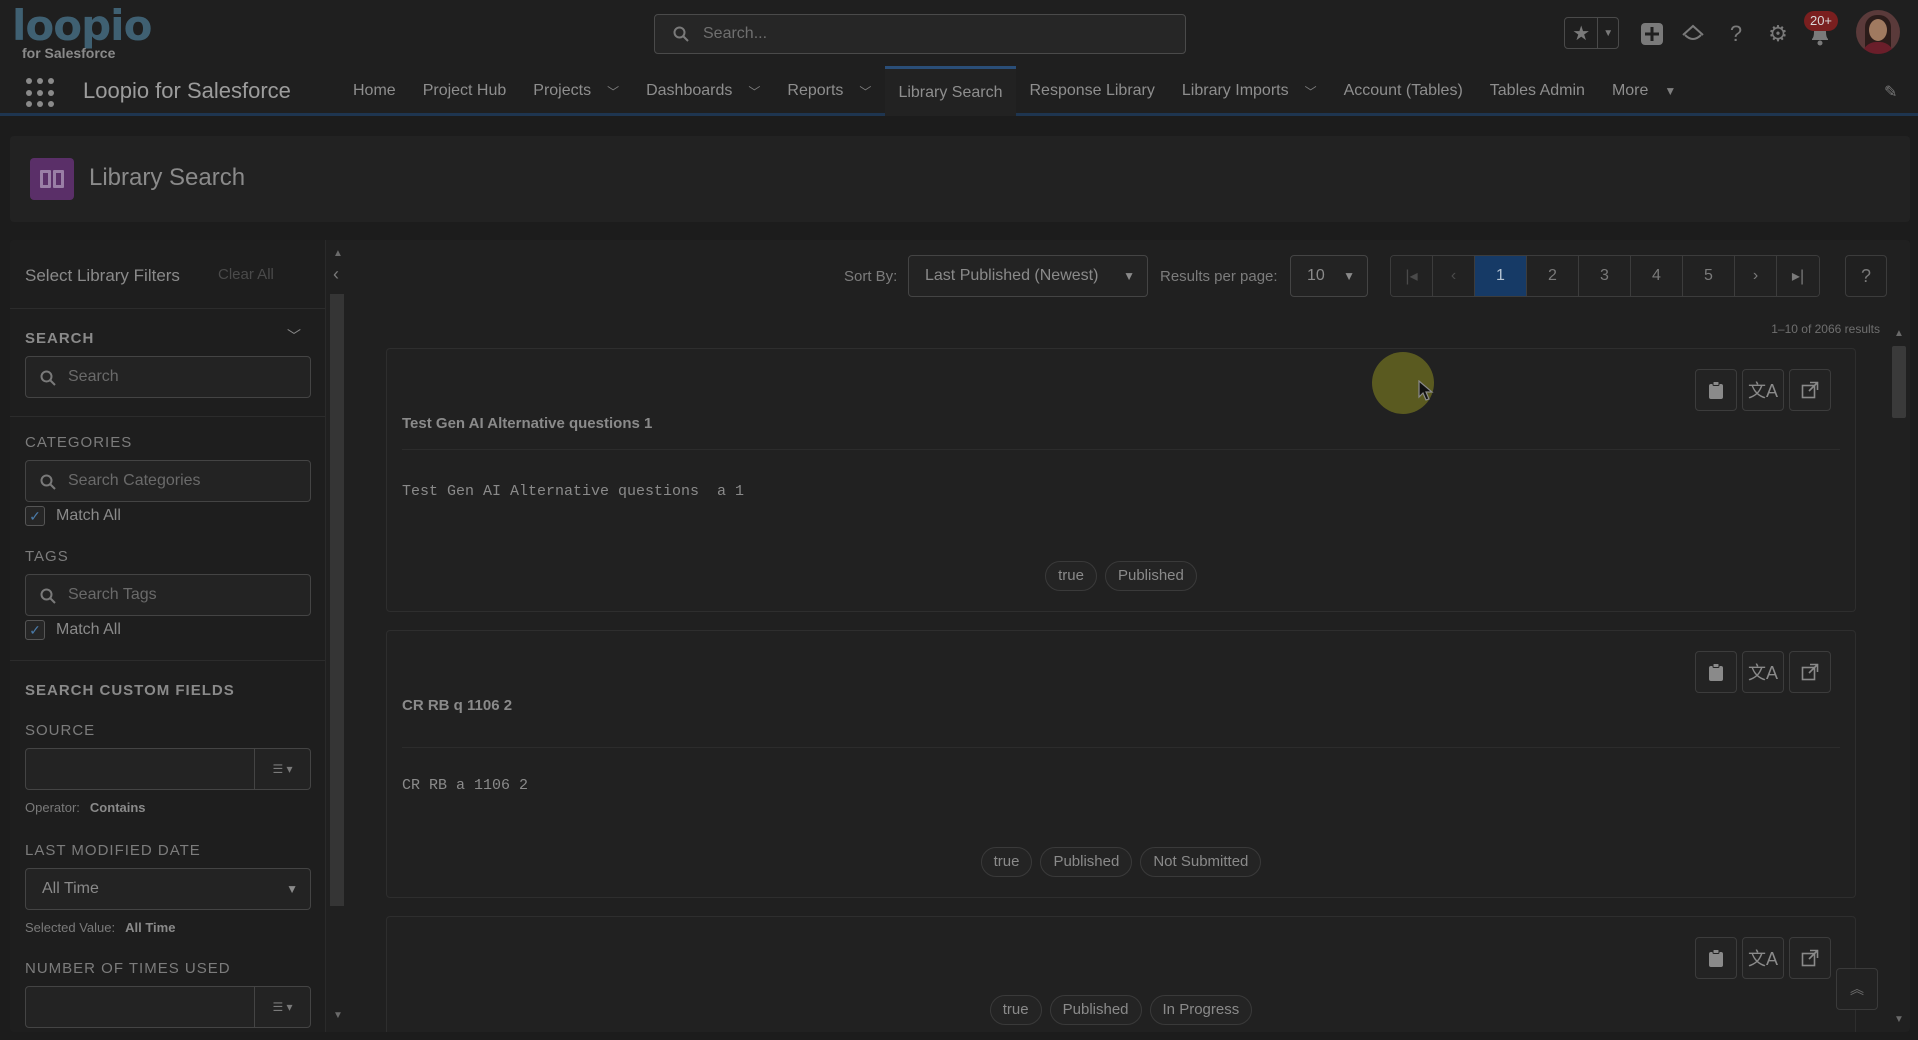 The width and height of the screenshot is (1918, 1040). I want to click on first-page-icon: |◂, so click(1412, 276).